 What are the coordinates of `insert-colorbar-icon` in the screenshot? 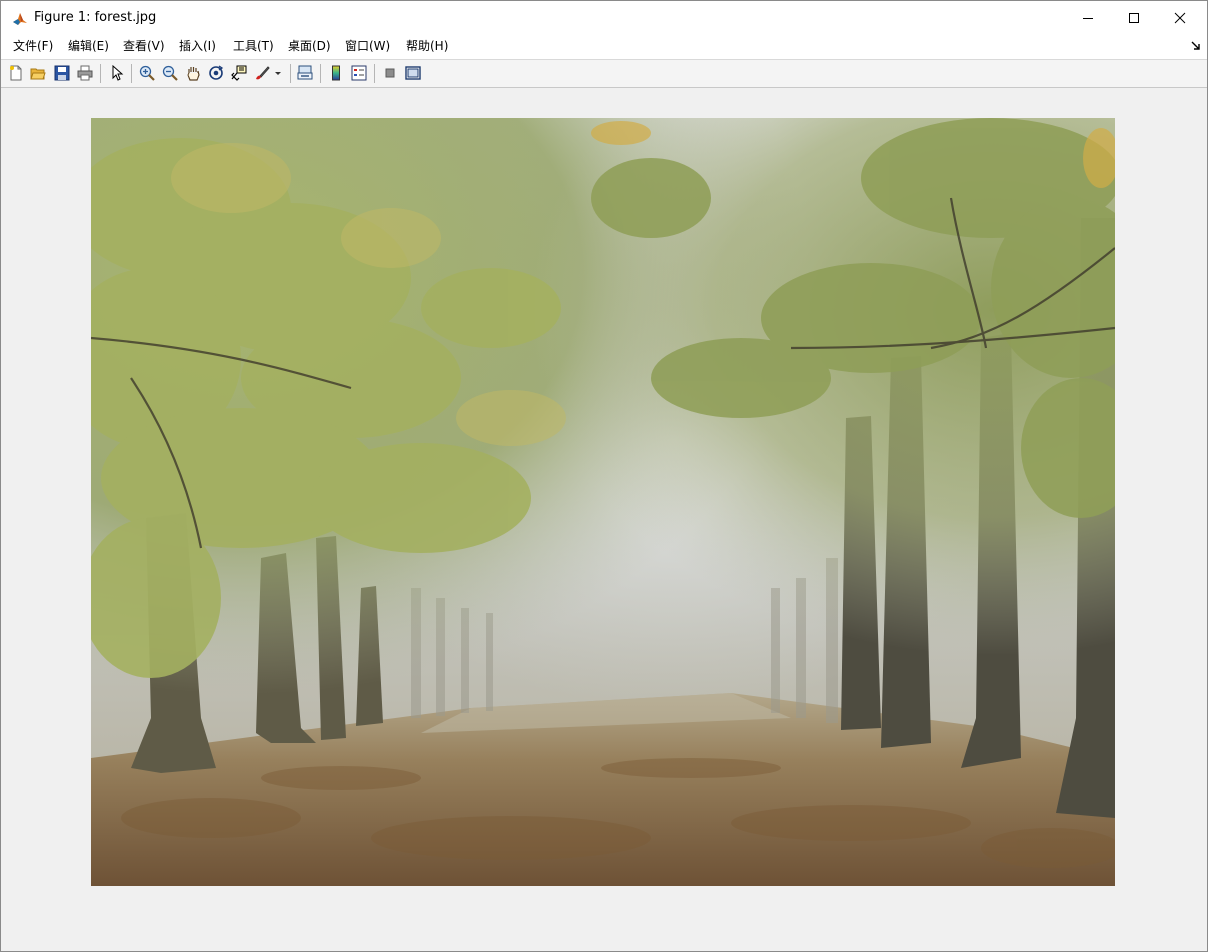 It's located at (336, 73).